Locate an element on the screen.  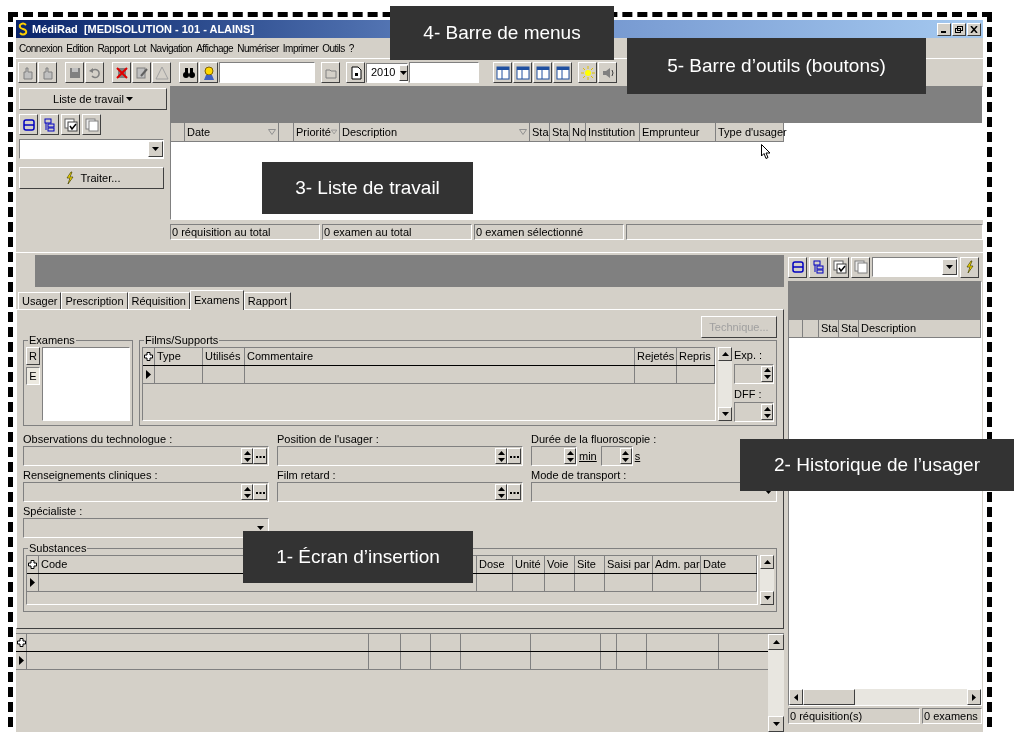
menu-item: Connexion is located at coordinates (41, 48).